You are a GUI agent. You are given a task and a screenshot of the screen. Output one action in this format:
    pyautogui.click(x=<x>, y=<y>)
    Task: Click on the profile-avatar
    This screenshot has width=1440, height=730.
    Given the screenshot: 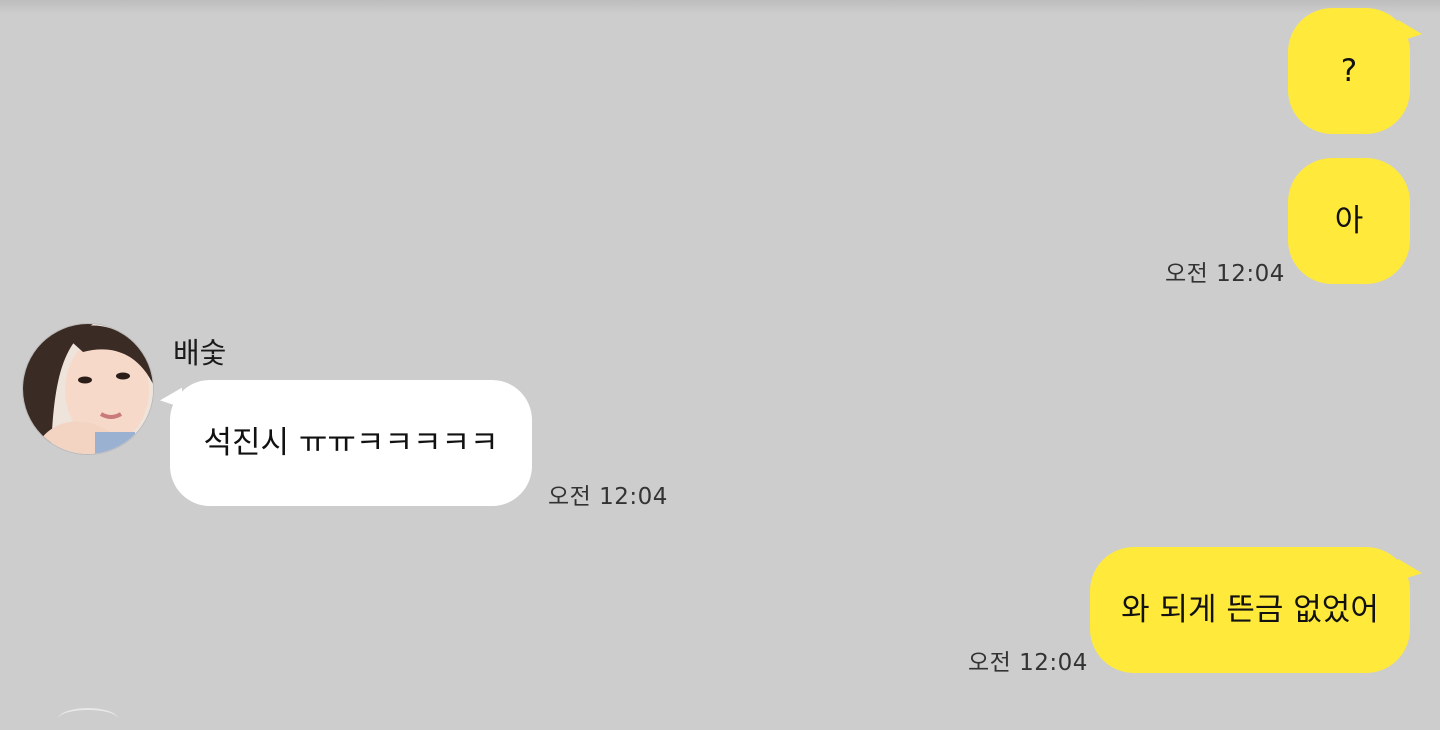 What is the action you would take?
    pyautogui.click(x=88, y=389)
    